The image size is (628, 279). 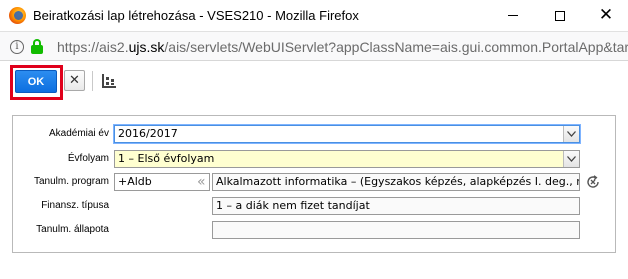 I want to click on minimize-button, so click(x=513, y=15).